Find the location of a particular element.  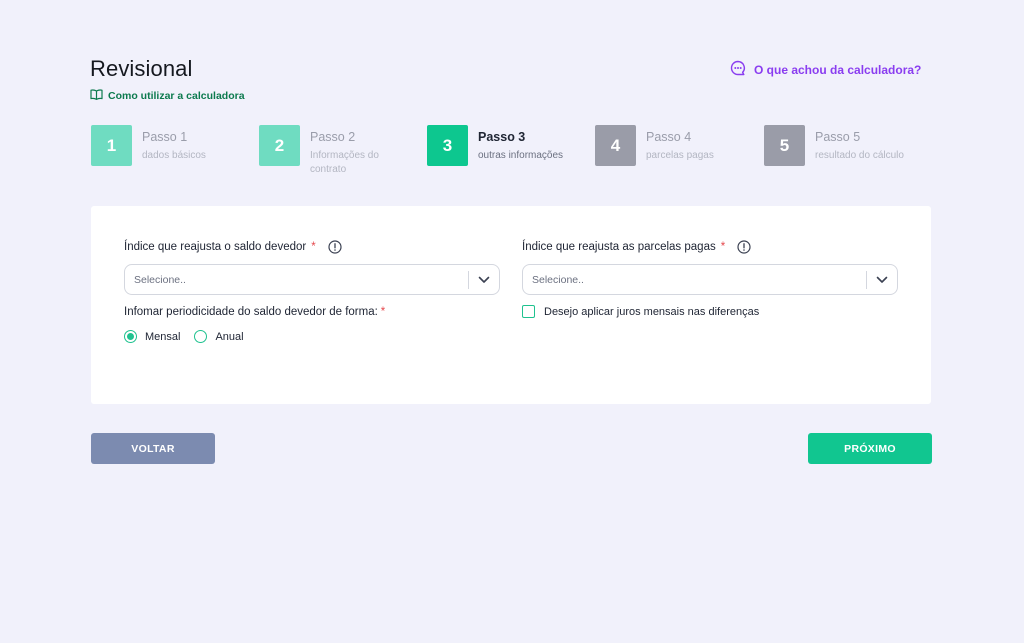

radio-label: Mensal is located at coordinates (163, 336).